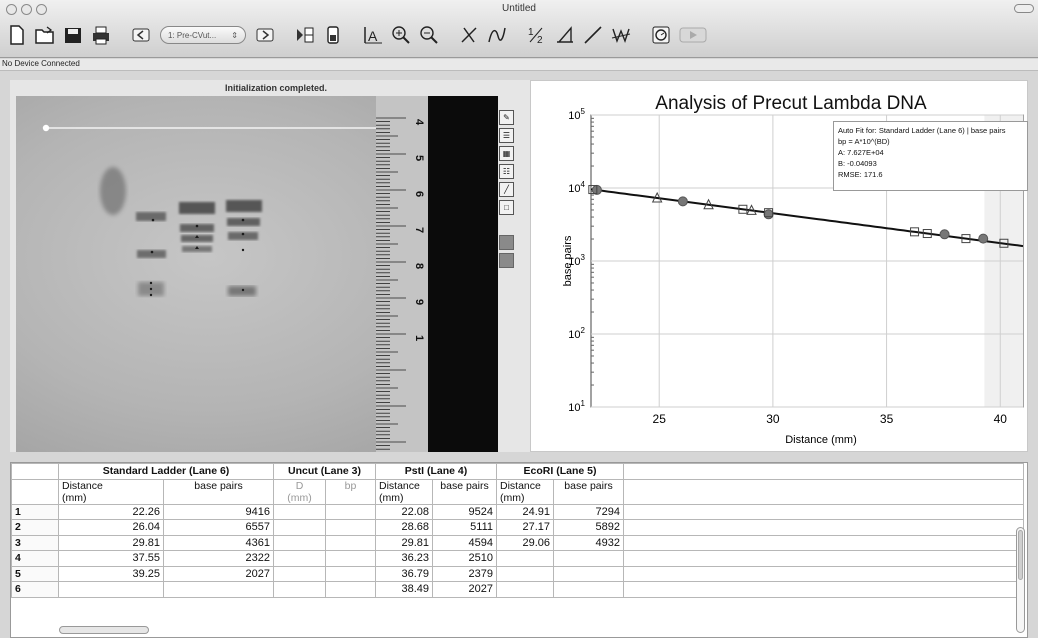  What do you see at coordinates (506, 135) in the screenshot?
I see `ruler-tool-icon: ☰` at bounding box center [506, 135].